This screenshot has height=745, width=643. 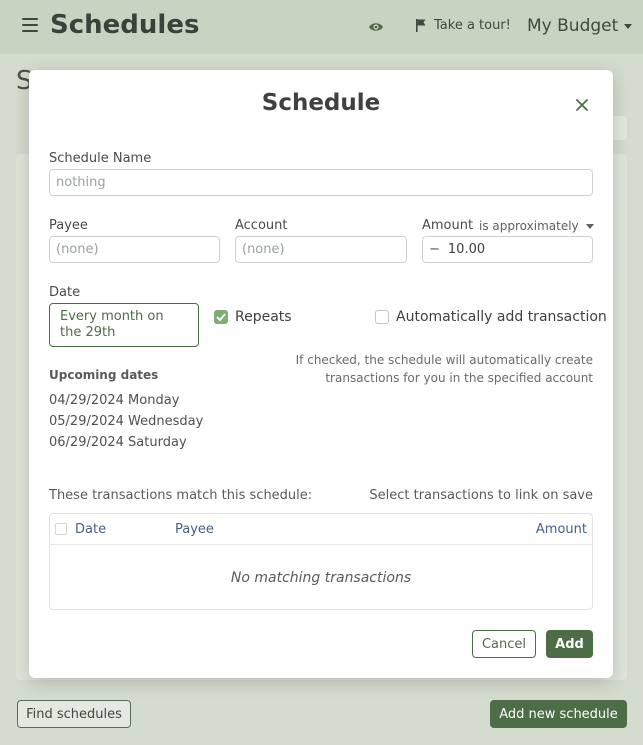 I want to click on amount-mode-select: is approximately, so click(x=536, y=226).